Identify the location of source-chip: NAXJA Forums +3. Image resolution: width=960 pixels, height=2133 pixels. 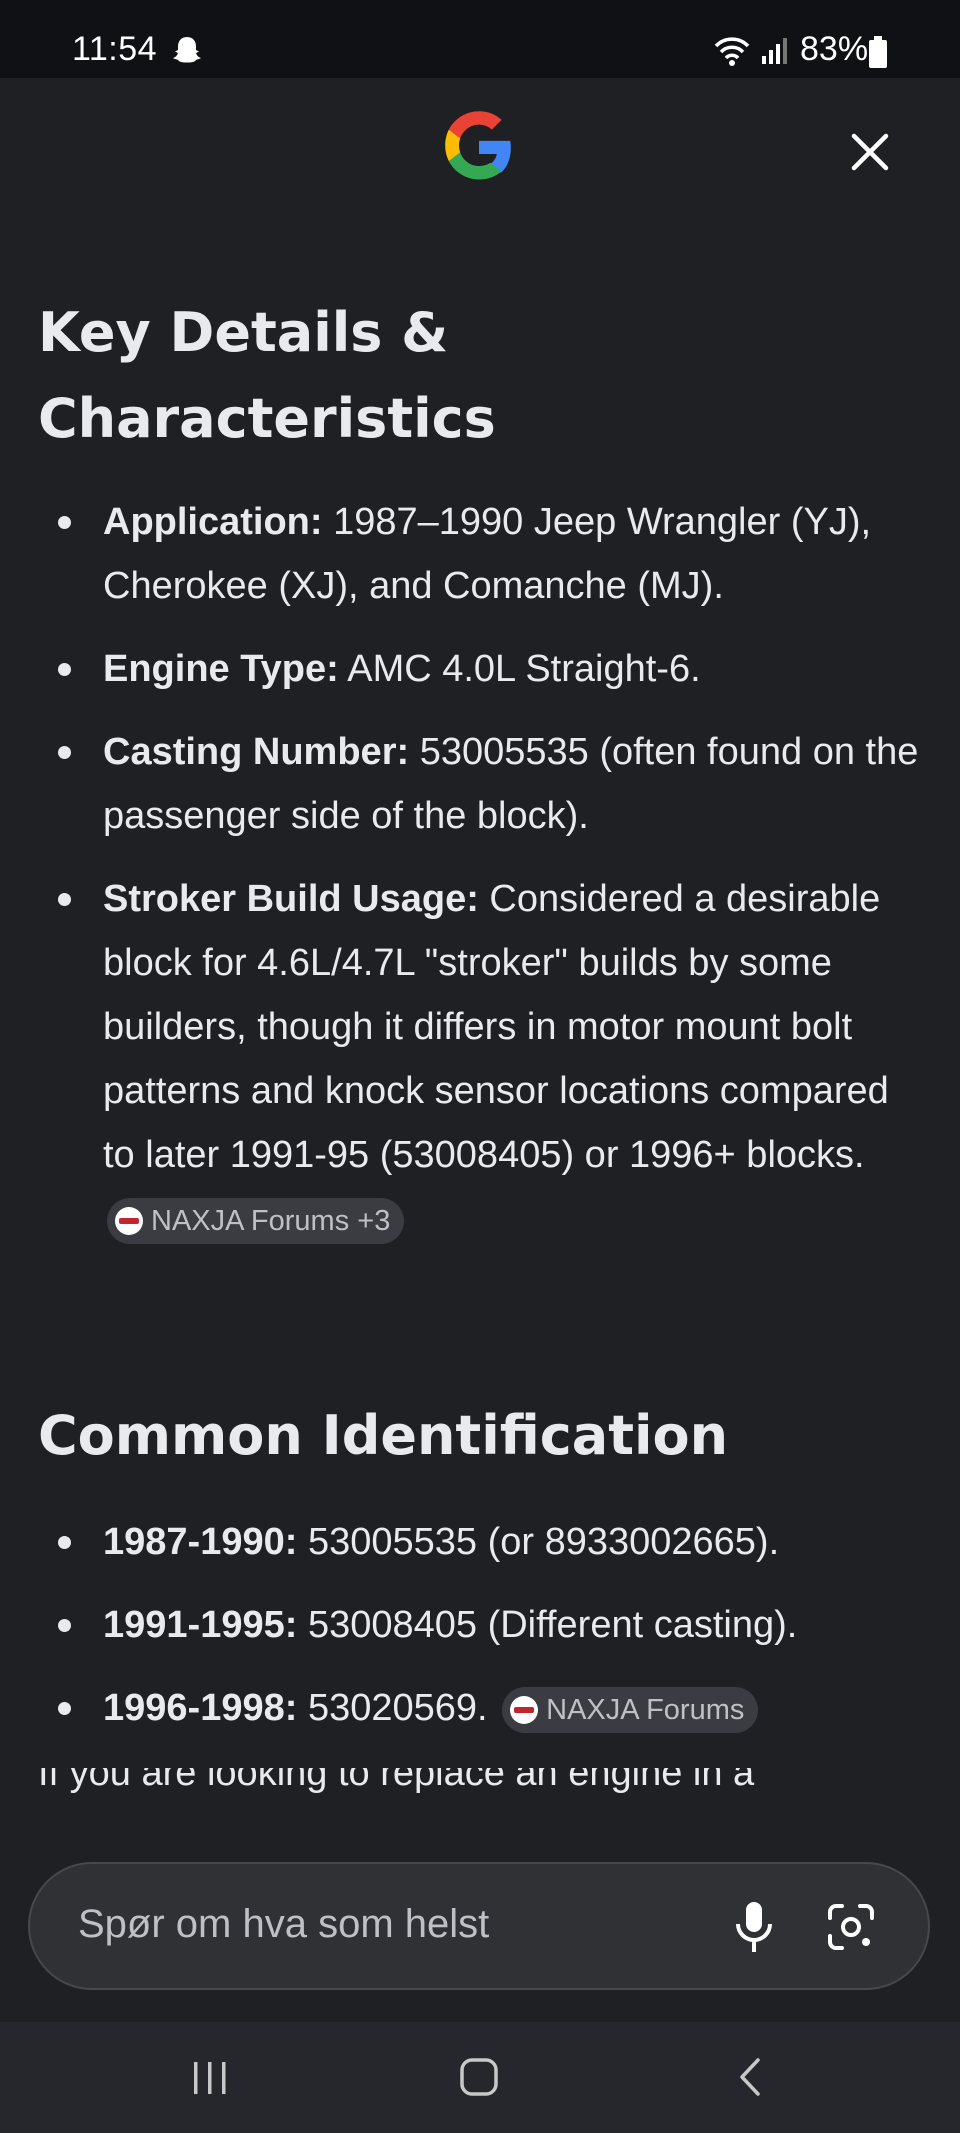
(256, 1220).